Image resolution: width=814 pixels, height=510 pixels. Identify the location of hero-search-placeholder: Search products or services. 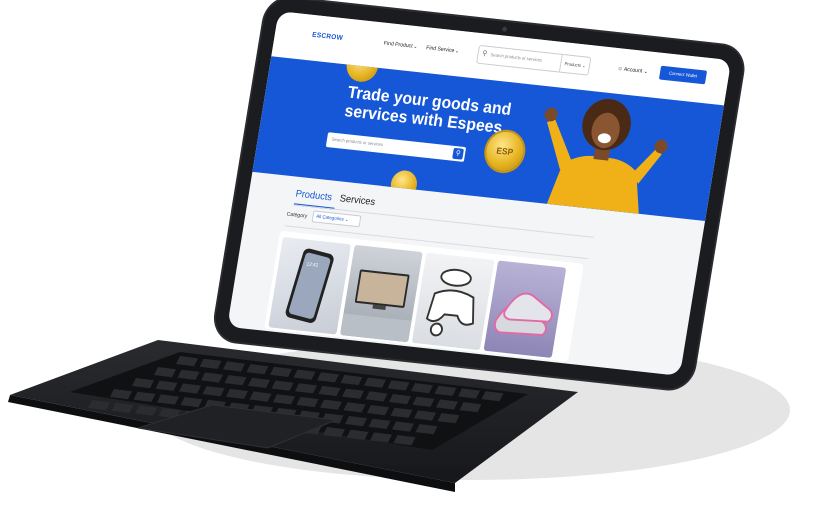
(357, 142).